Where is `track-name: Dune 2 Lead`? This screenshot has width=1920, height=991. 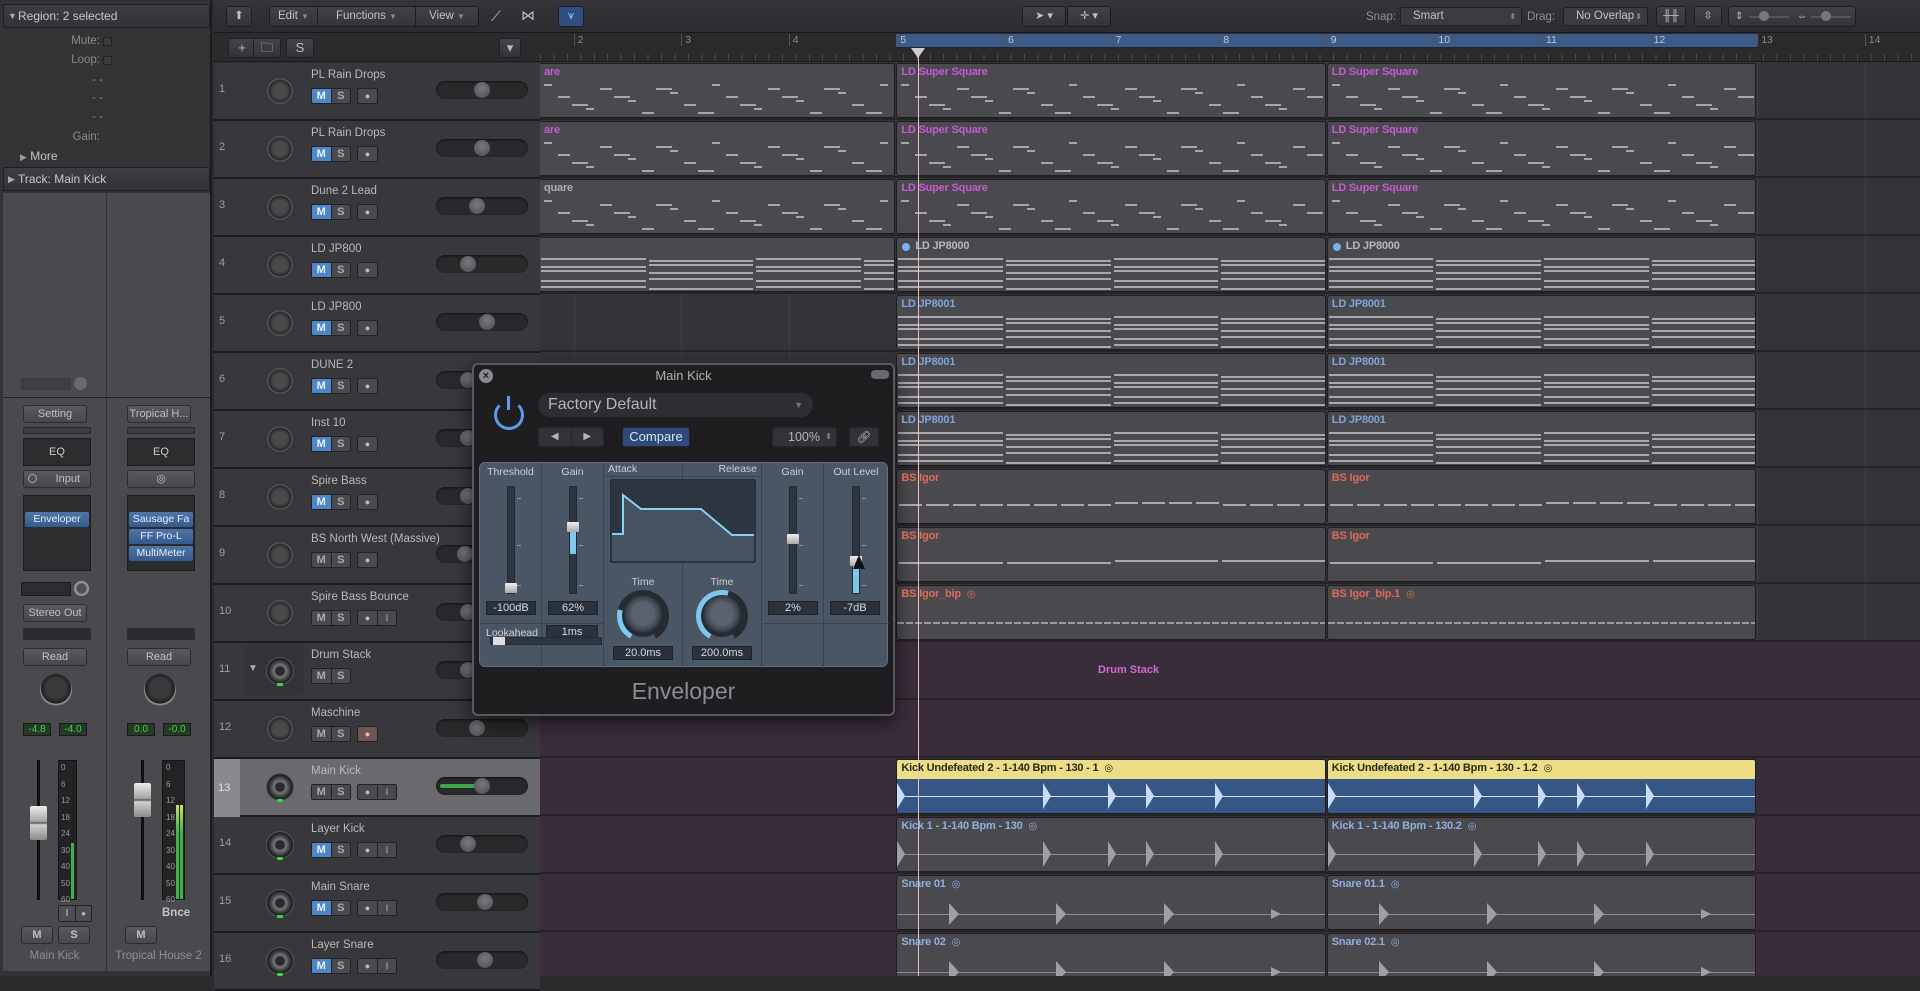 track-name: Dune 2 Lead is located at coordinates (344, 191).